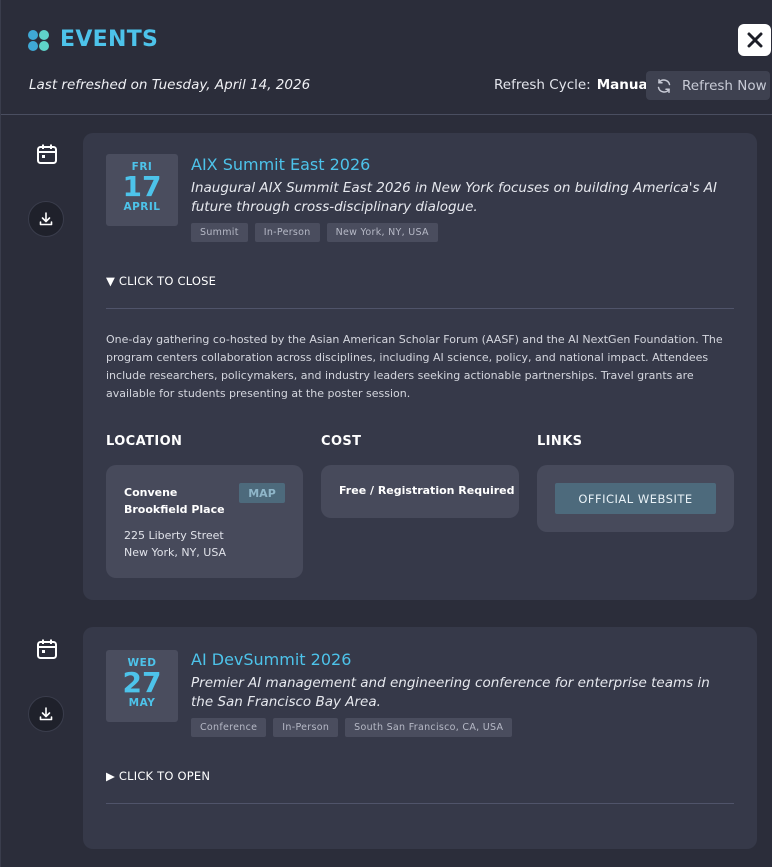  I want to click on close-icon, so click(754, 40).